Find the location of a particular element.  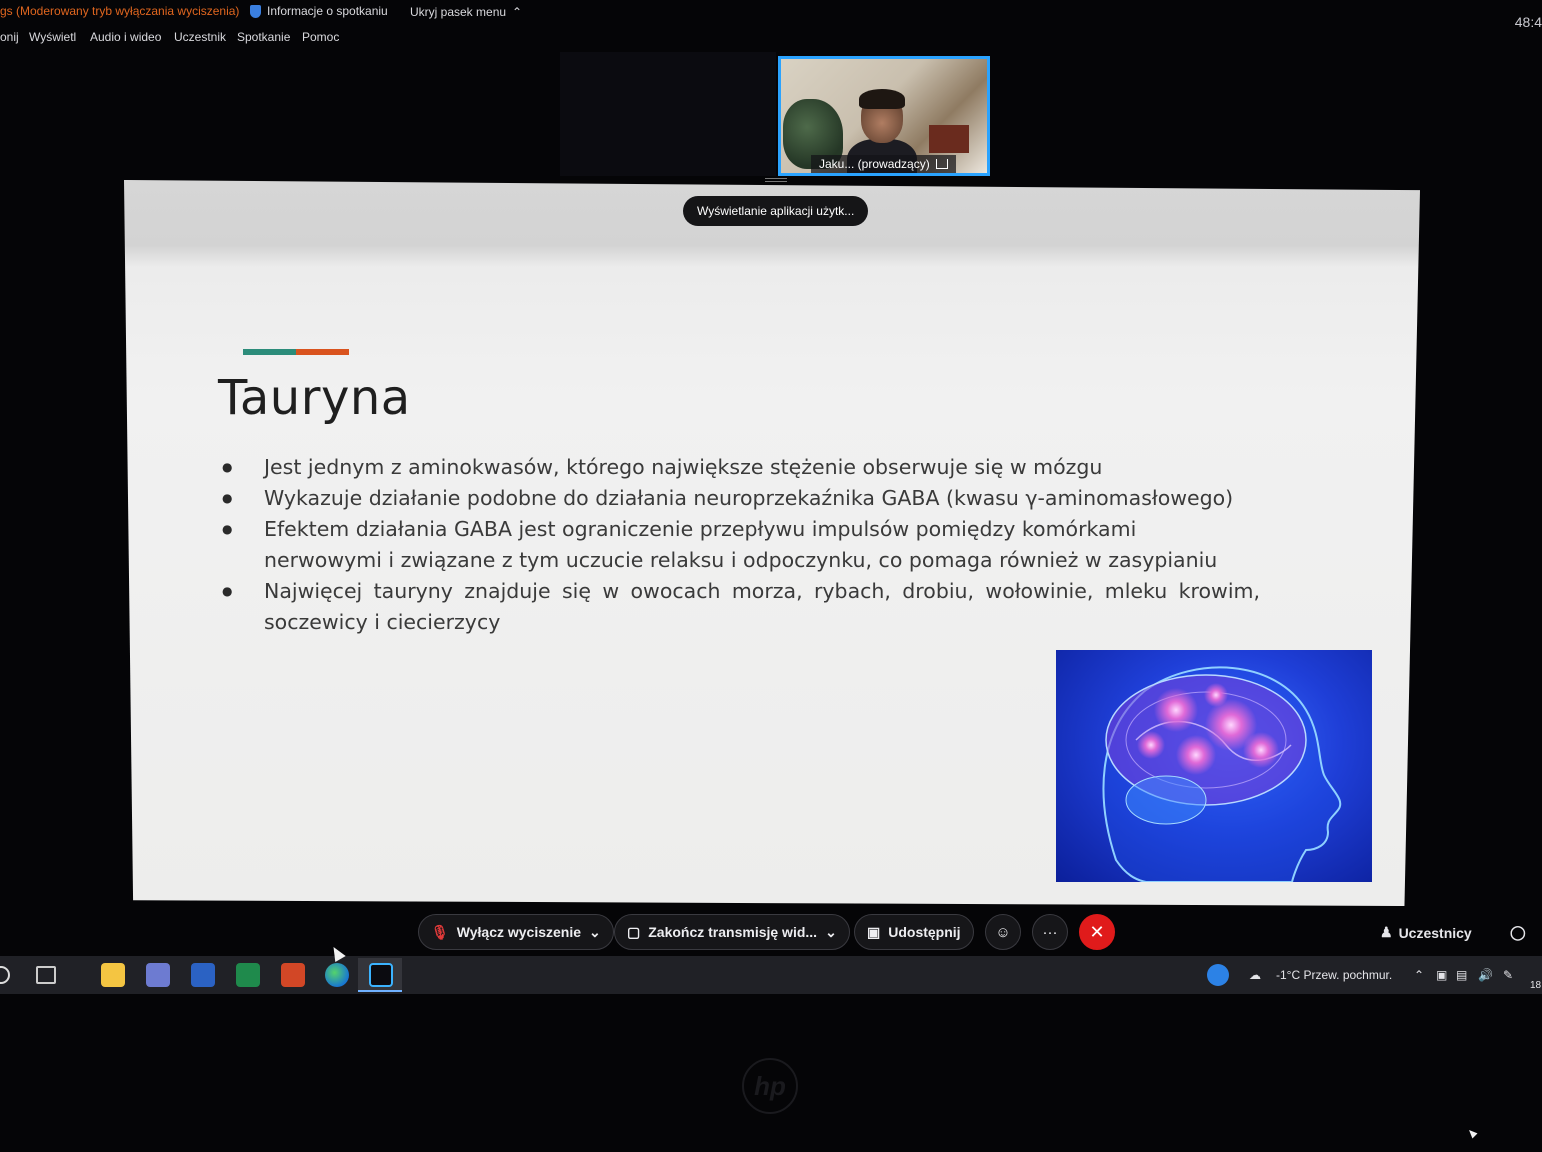

menu-item-audio-video: Audio i wideo is located at coordinates (125, 37).